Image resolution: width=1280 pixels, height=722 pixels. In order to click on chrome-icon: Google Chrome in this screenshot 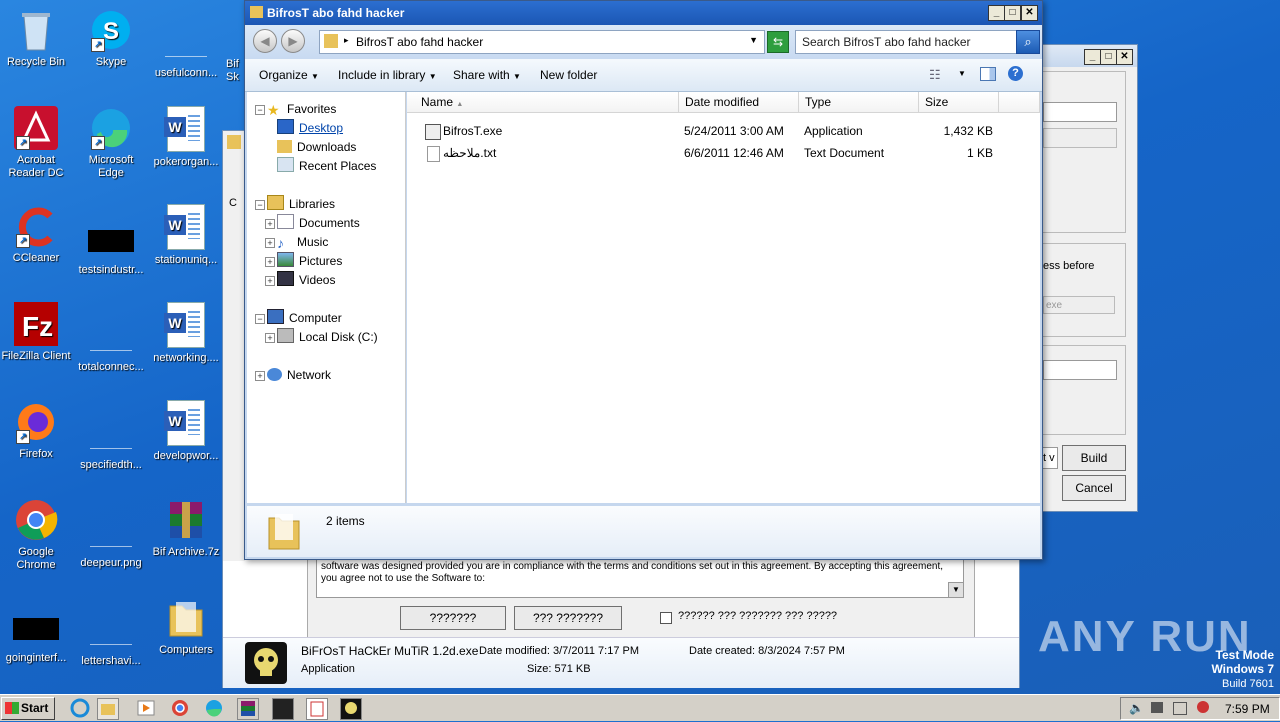, I will do `click(36, 535)`.